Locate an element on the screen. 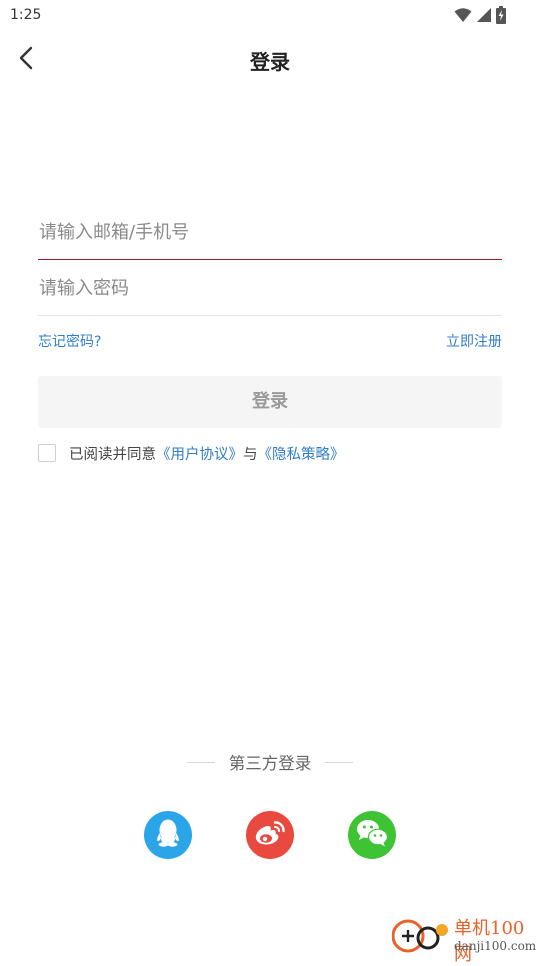  watermark-url: danji100.com is located at coordinates (495, 946).